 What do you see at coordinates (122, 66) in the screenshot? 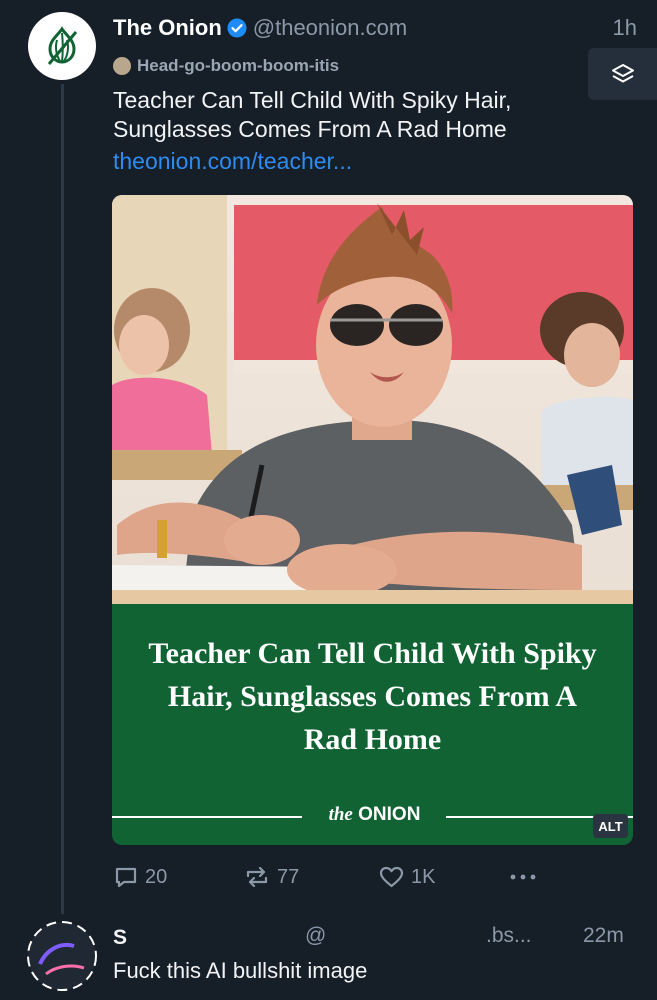
I see `label-avatar-icon` at bounding box center [122, 66].